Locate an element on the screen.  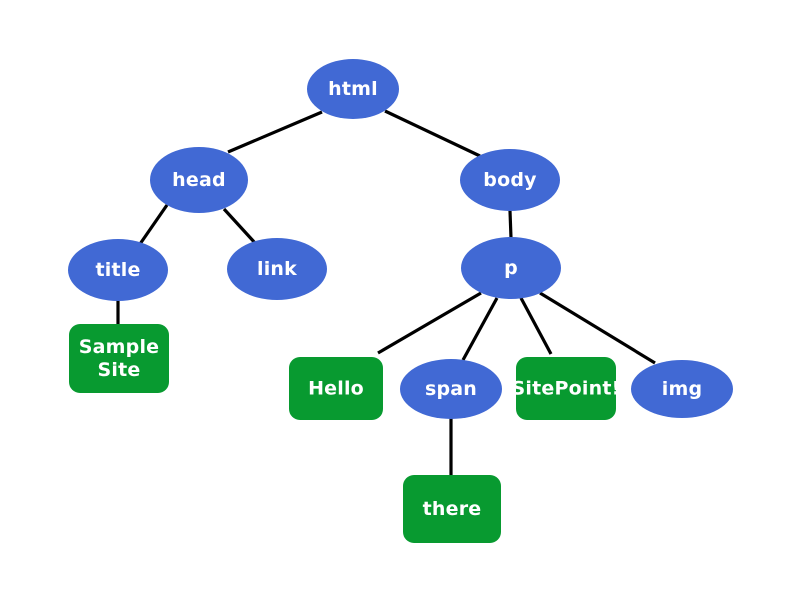
node-label-sitepoint: SitePoint! is located at coordinates (566, 388).